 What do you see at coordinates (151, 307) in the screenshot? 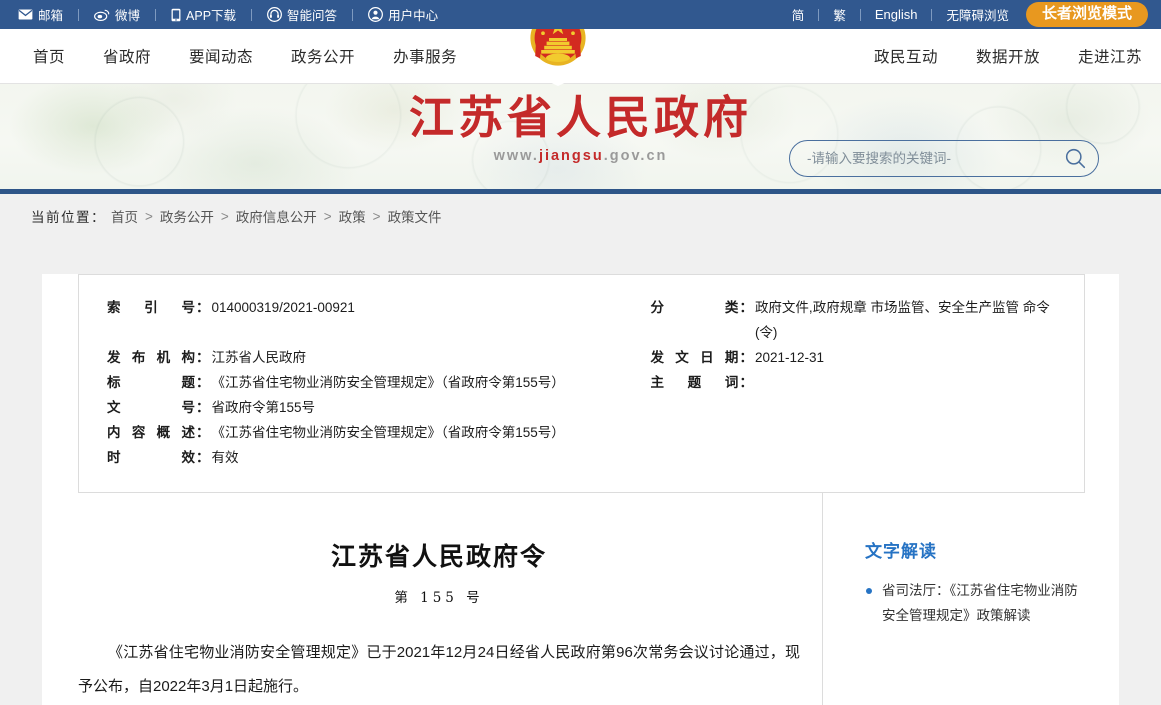
I see `metadata-key: 索引号` at bounding box center [151, 307].